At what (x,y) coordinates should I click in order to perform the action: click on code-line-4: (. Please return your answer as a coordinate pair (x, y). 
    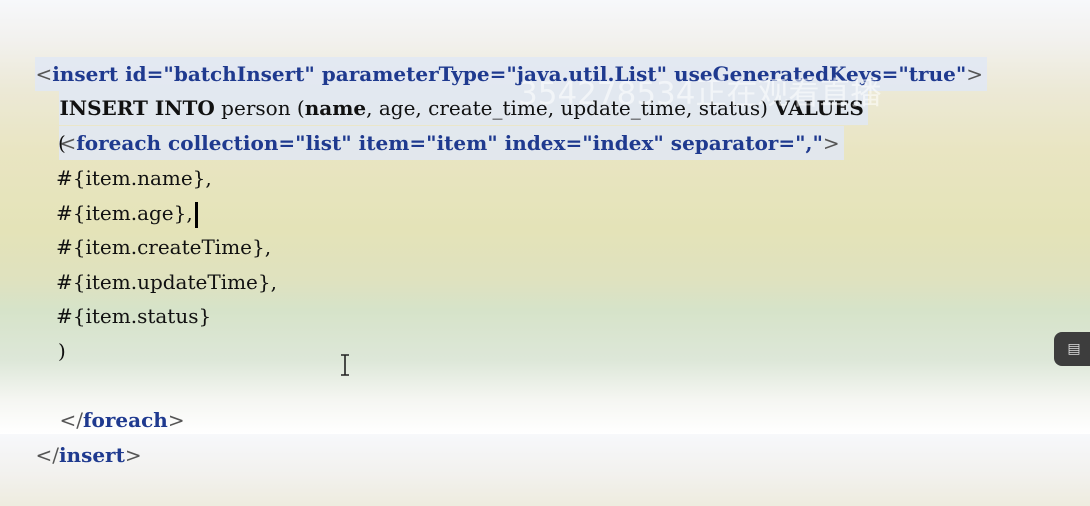
    Looking at the image, I should click on (62, 143).